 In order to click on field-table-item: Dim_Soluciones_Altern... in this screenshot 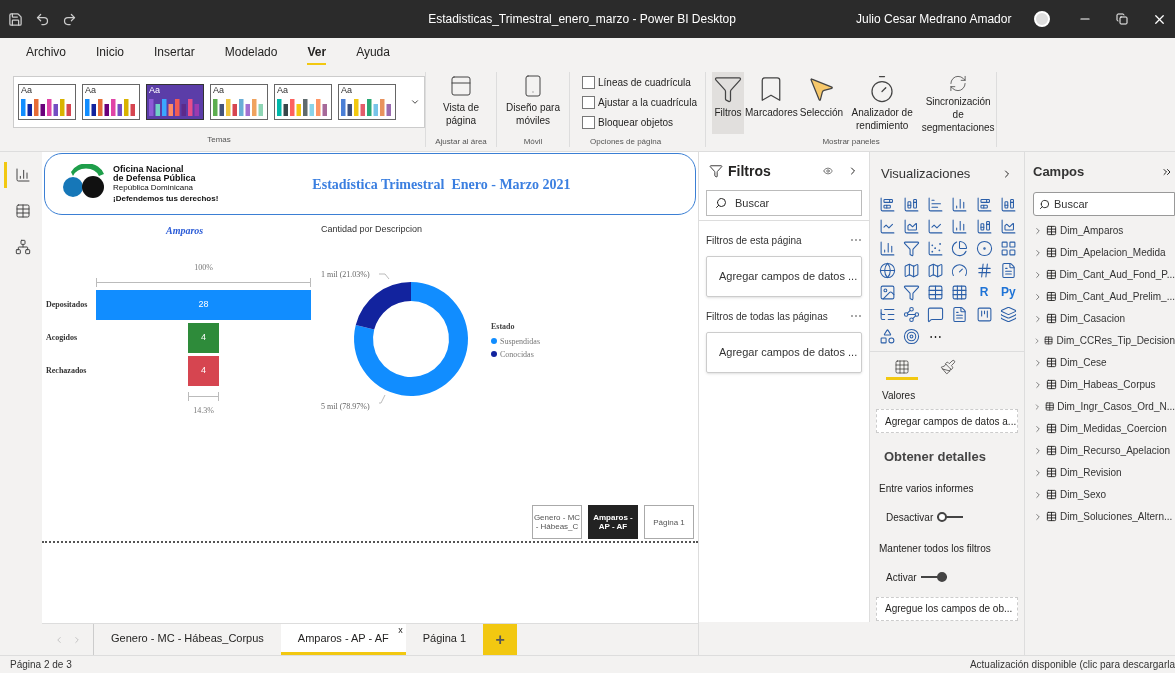, I will do `click(1104, 516)`.